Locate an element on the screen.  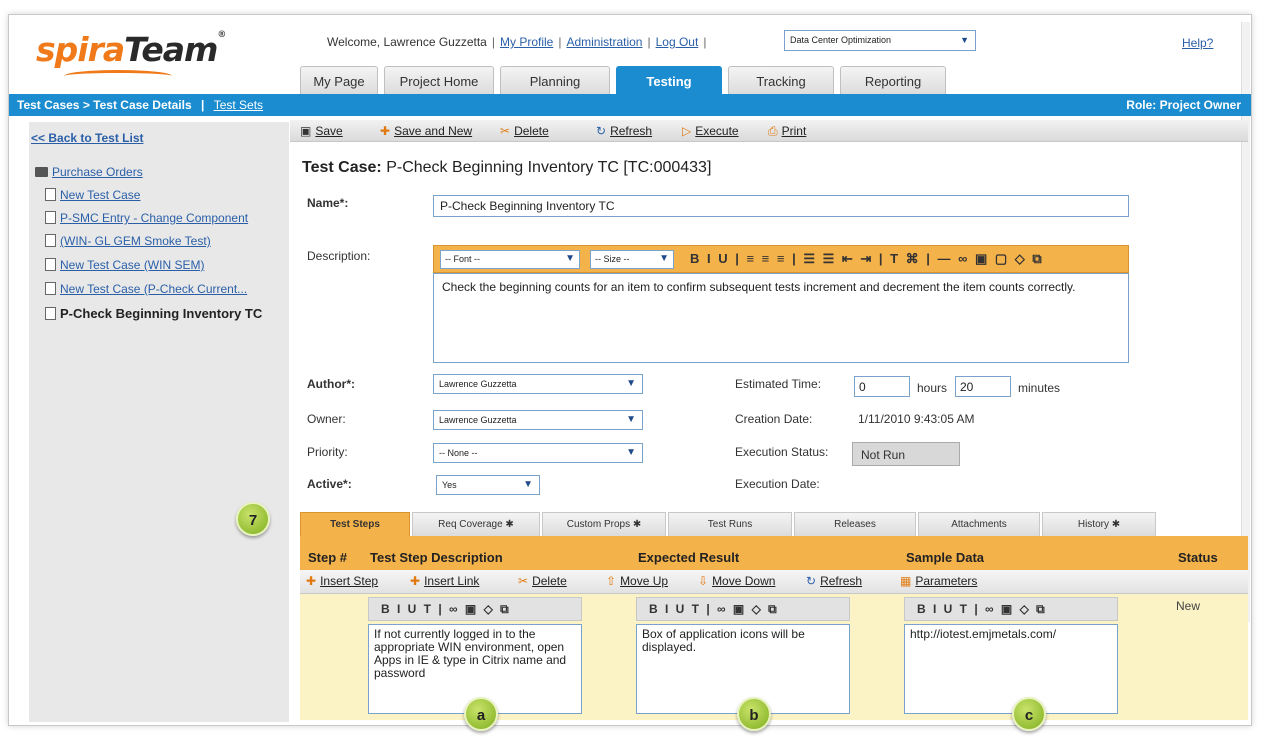
log-out-link: Log Out is located at coordinates (677, 42).